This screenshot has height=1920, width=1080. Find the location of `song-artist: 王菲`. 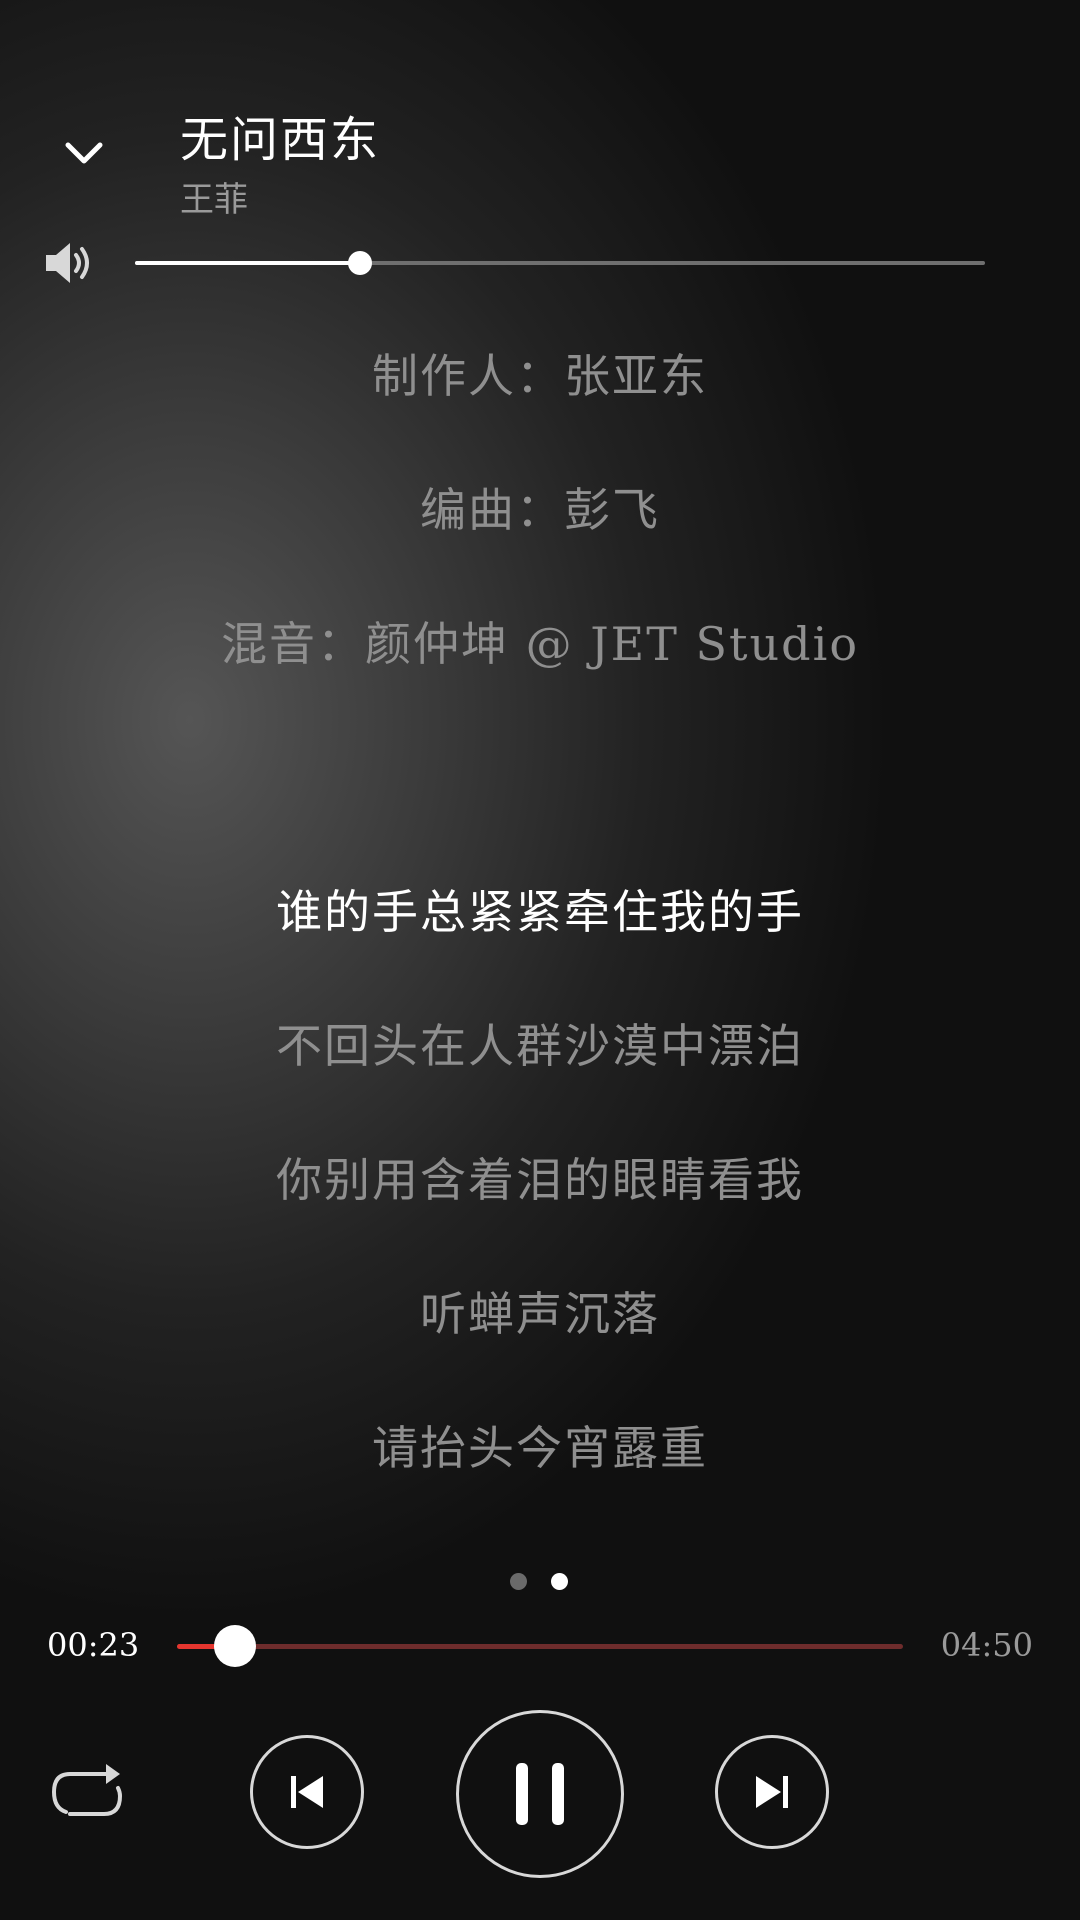

song-artist: 王菲 is located at coordinates (214, 200).